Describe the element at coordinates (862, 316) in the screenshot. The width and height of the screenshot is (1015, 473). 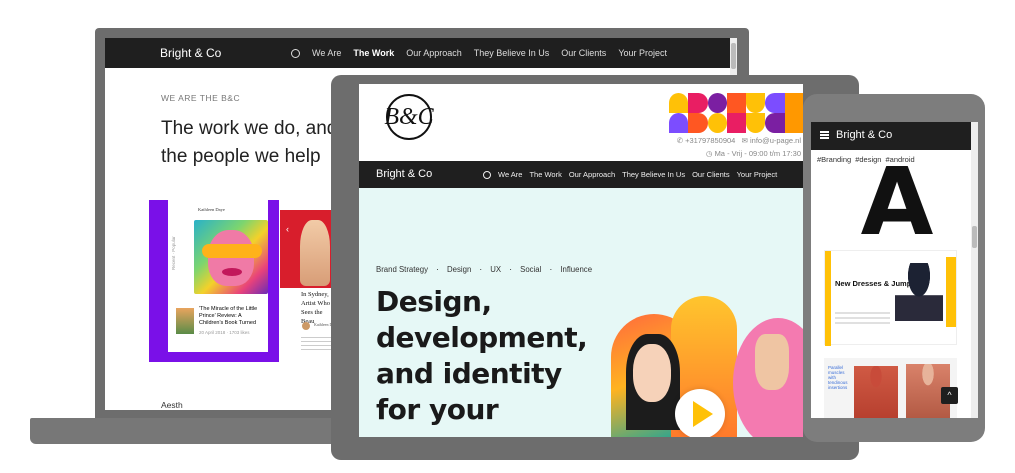
I see `shop-text-lines` at that location.